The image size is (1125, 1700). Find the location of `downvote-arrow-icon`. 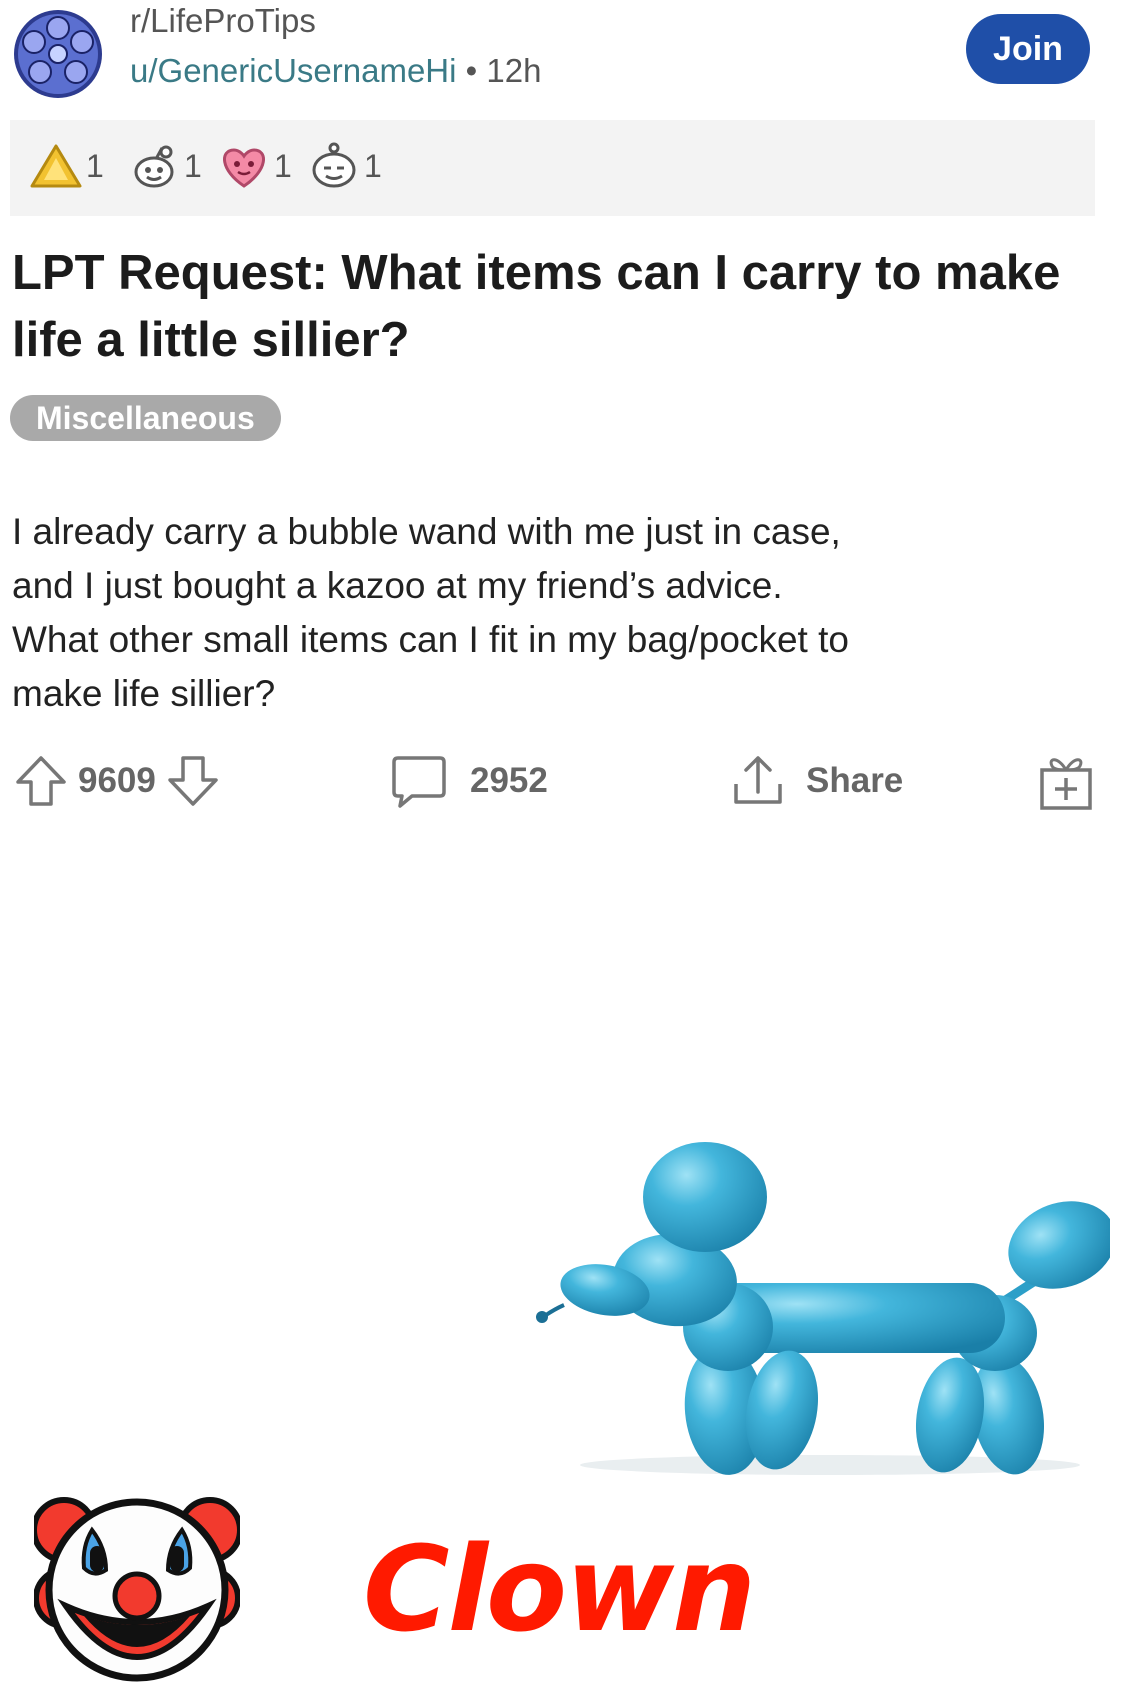

downvote-arrow-icon is located at coordinates (193, 781).